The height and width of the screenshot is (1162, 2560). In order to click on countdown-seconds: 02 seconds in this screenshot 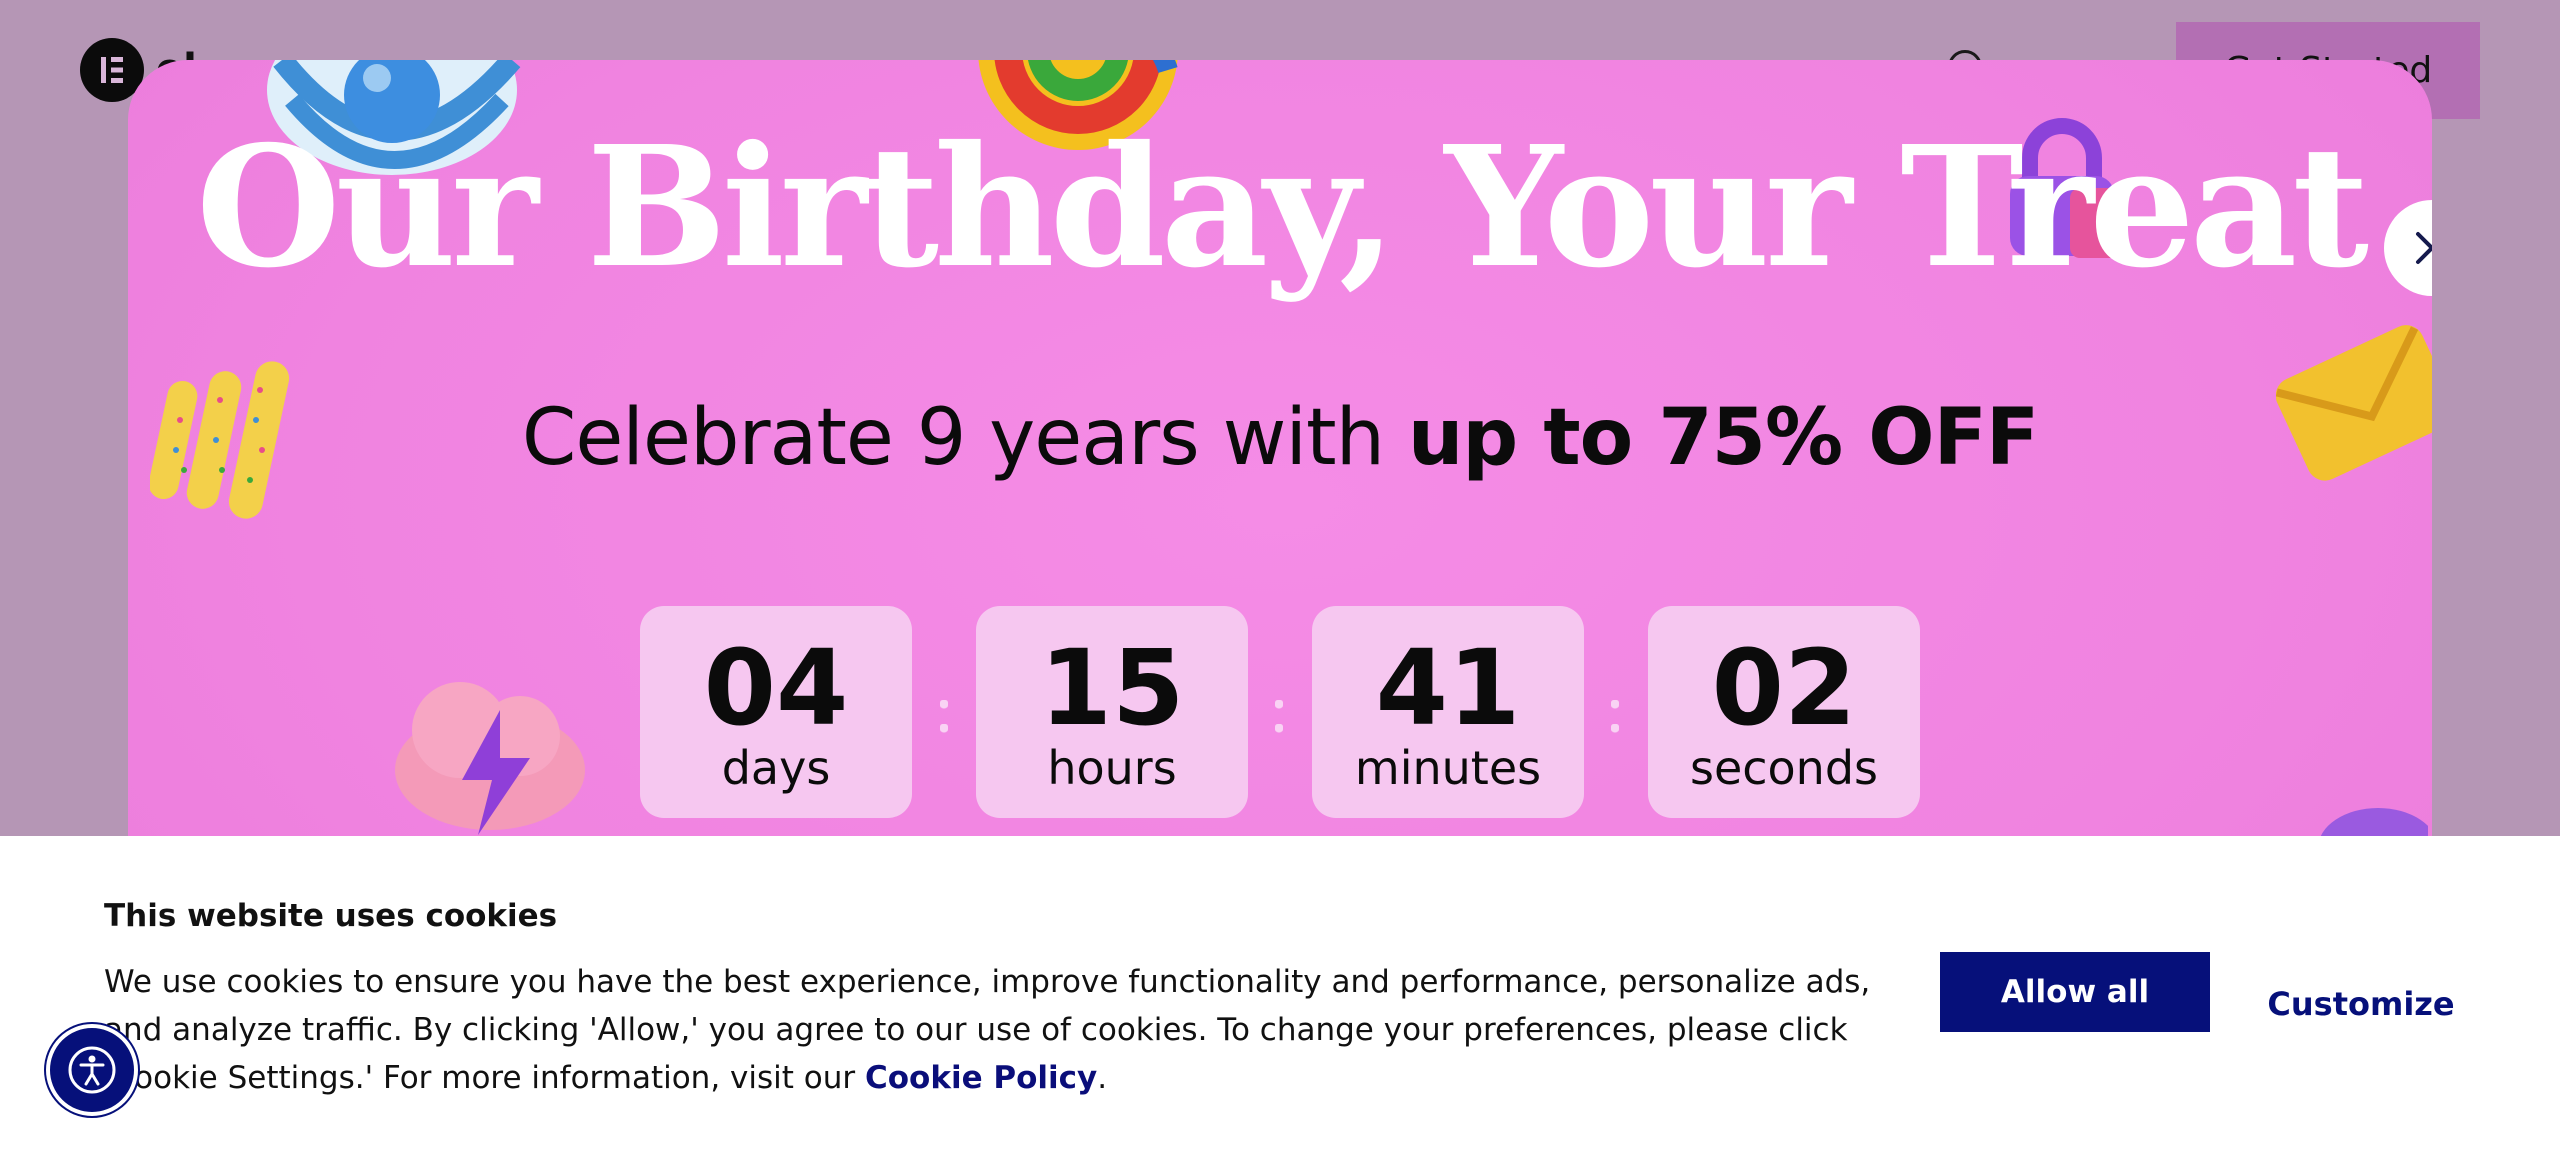, I will do `click(1784, 712)`.